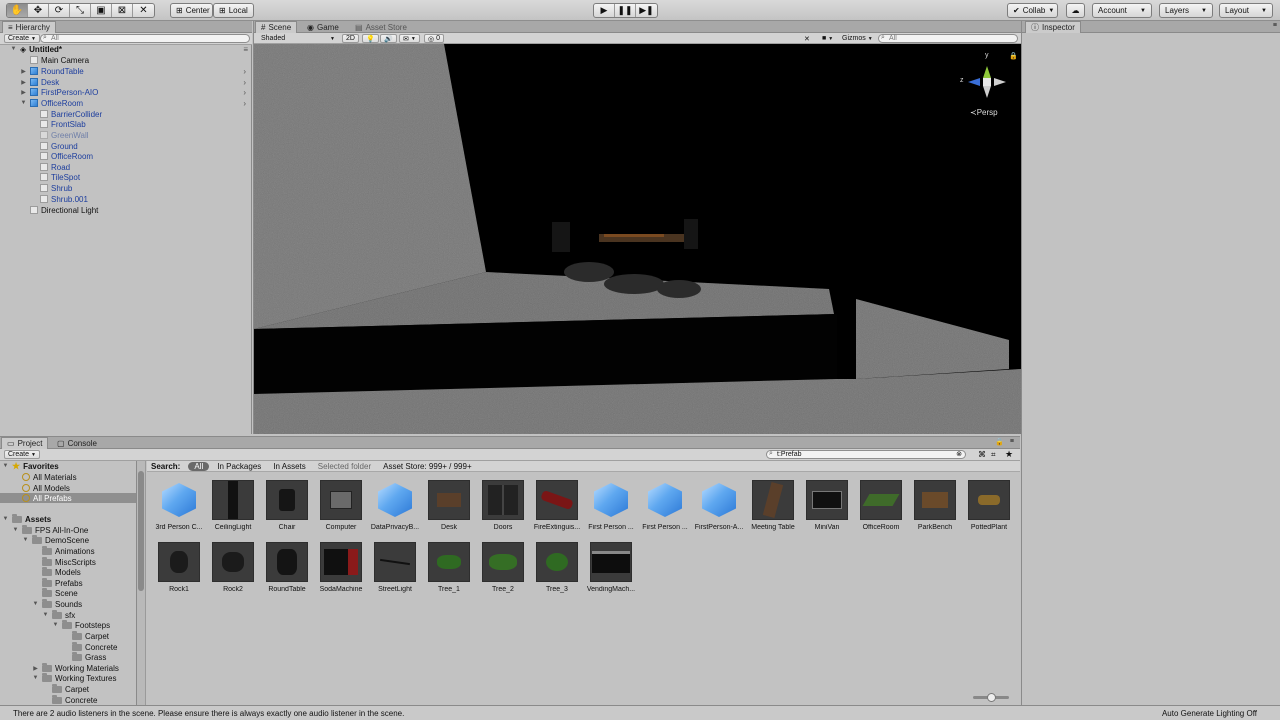  Describe the element at coordinates (26, 518) in the screenshot. I see `tree-assets: ▼ Assets` at that location.